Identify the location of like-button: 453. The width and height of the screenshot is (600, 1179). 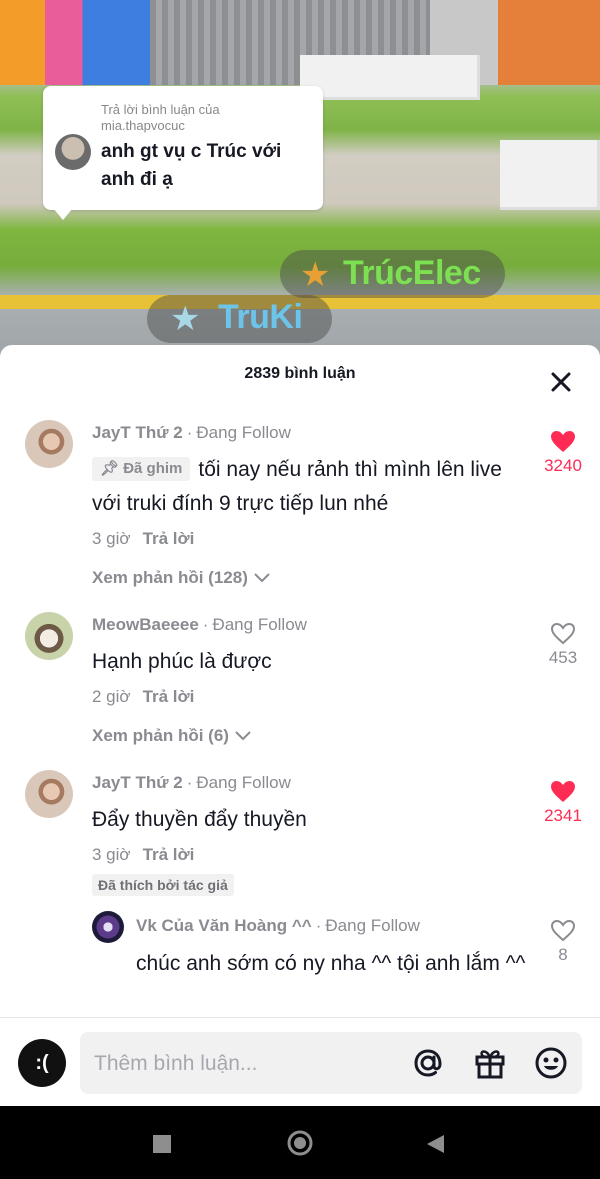
(563, 645).